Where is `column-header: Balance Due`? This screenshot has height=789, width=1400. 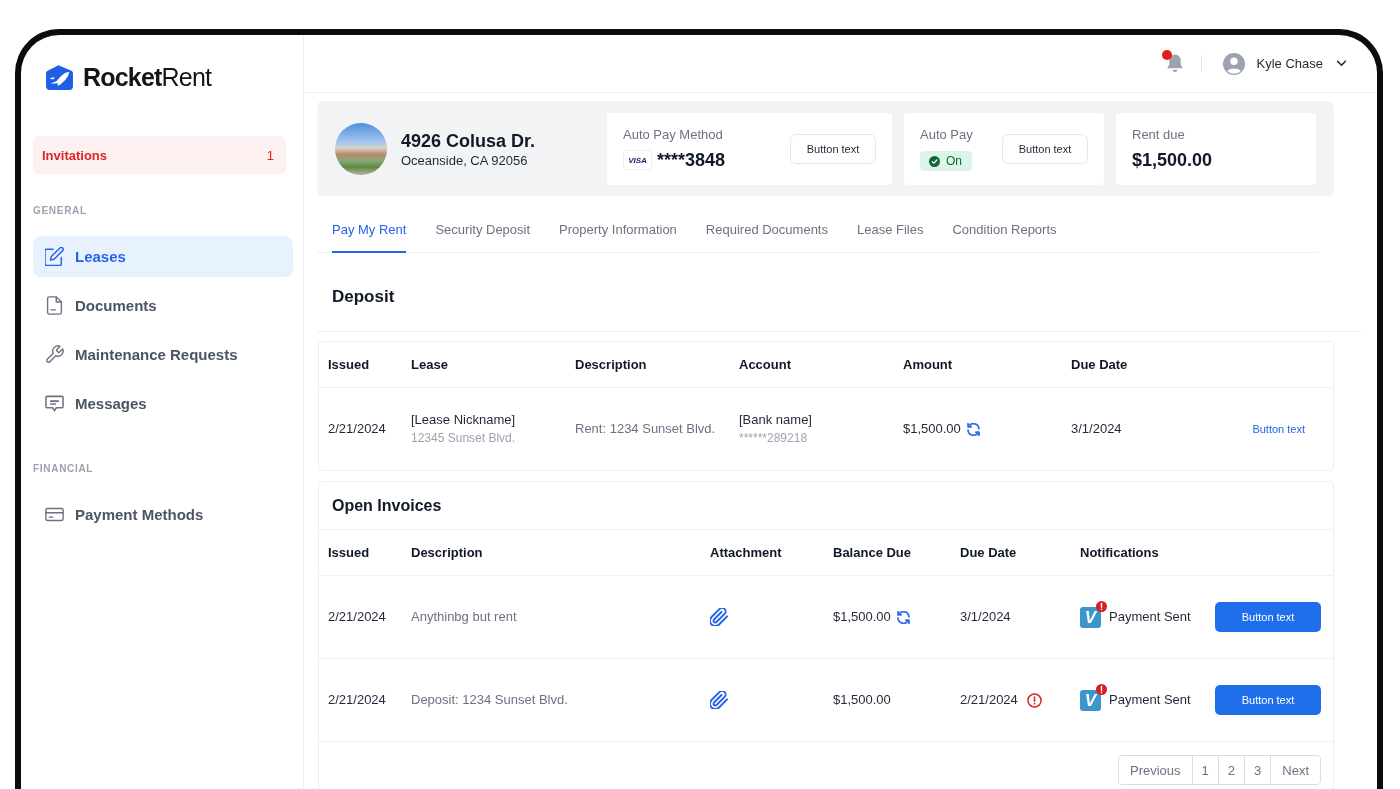
column-header: Balance Due is located at coordinates (873, 552).